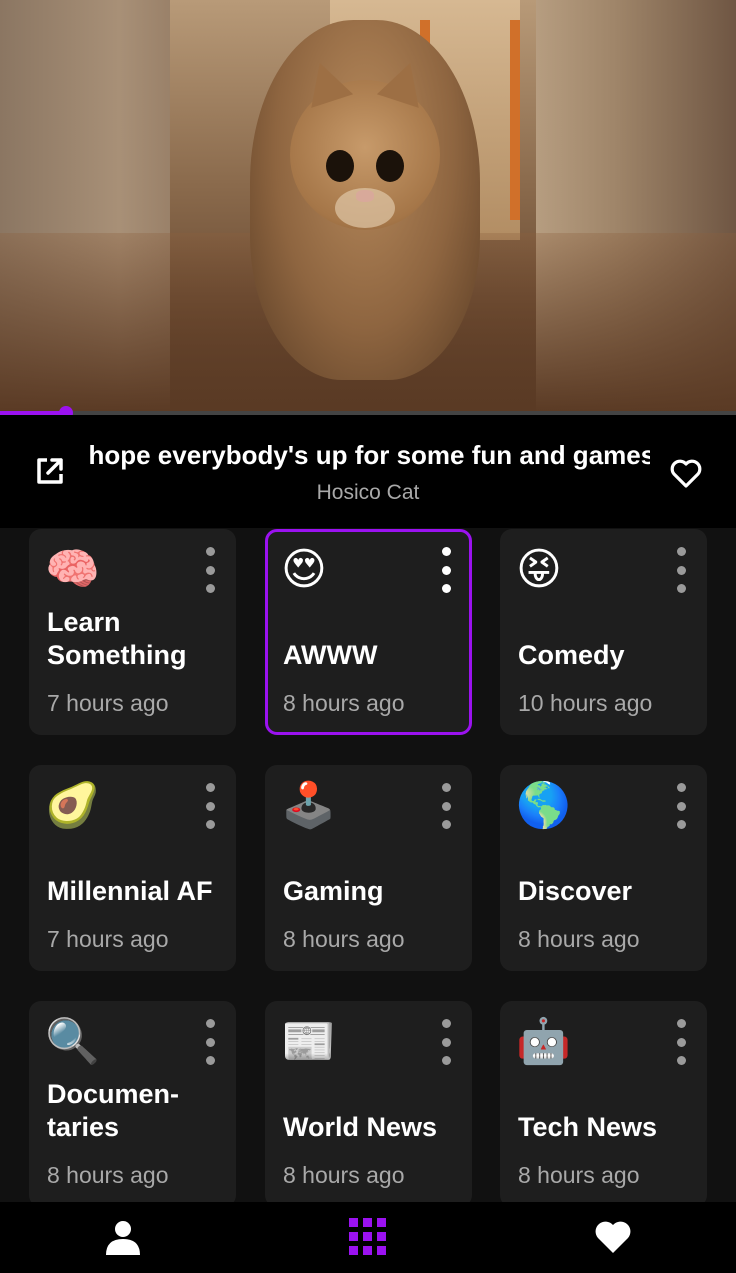 The image size is (736, 1273). Describe the element at coordinates (603, 632) in the screenshot. I see `category-card: 😝 Comedy 10 hours ago` at that location.